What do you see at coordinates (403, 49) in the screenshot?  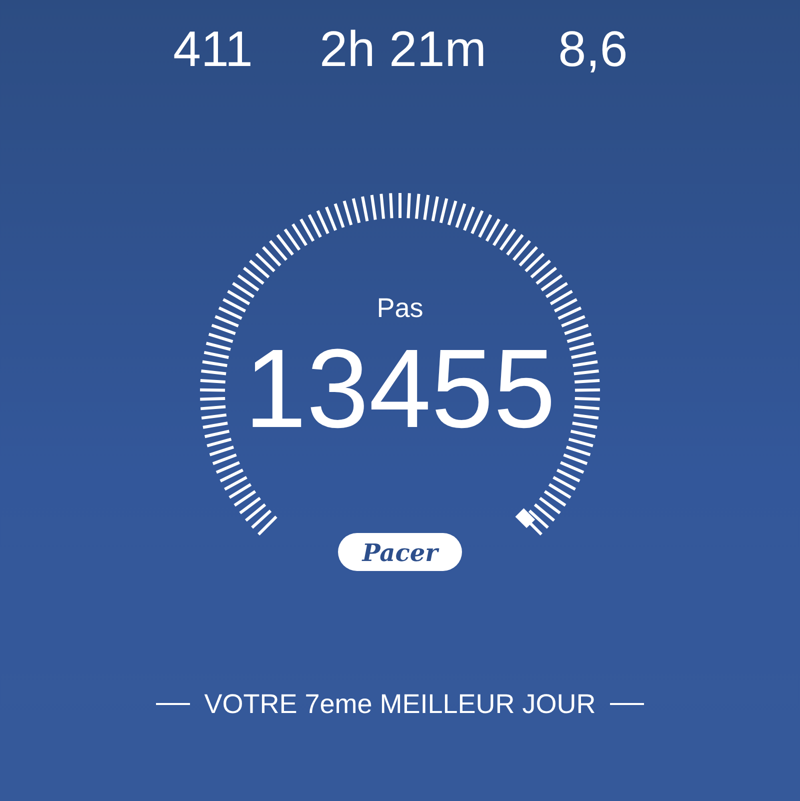 I see `stat-value: 2h 21m` at bounding box center [403, 49].